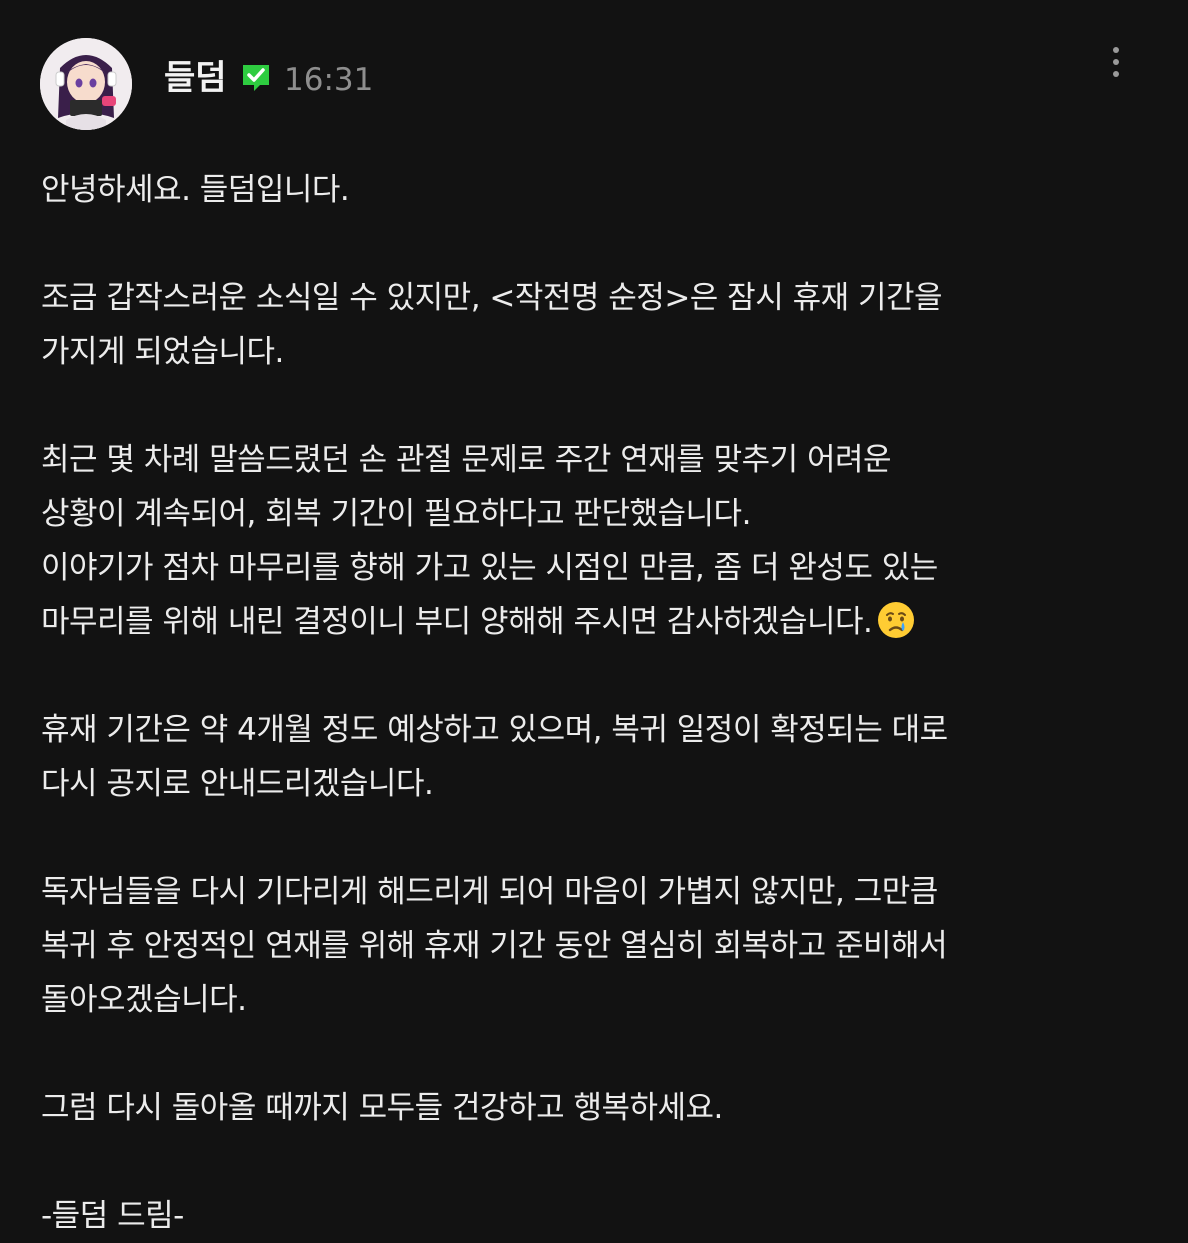 Image resolution: width=1188 pixels, height=1243 pixels. What do you see at coordinates (457, 622) in the screenshot?
I see `text-line: 마무리를 위해 내린 결정이니 부디 양해해 주시면 감사하겠습니다.` at bounding box center [457, 622].